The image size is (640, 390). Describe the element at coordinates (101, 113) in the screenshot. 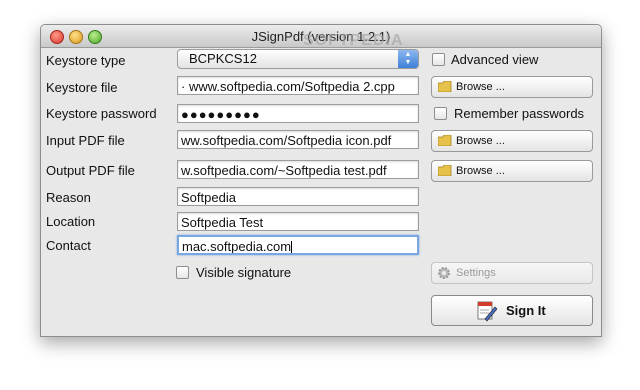

I see `keystore-password-label: Keystore password` at that location.